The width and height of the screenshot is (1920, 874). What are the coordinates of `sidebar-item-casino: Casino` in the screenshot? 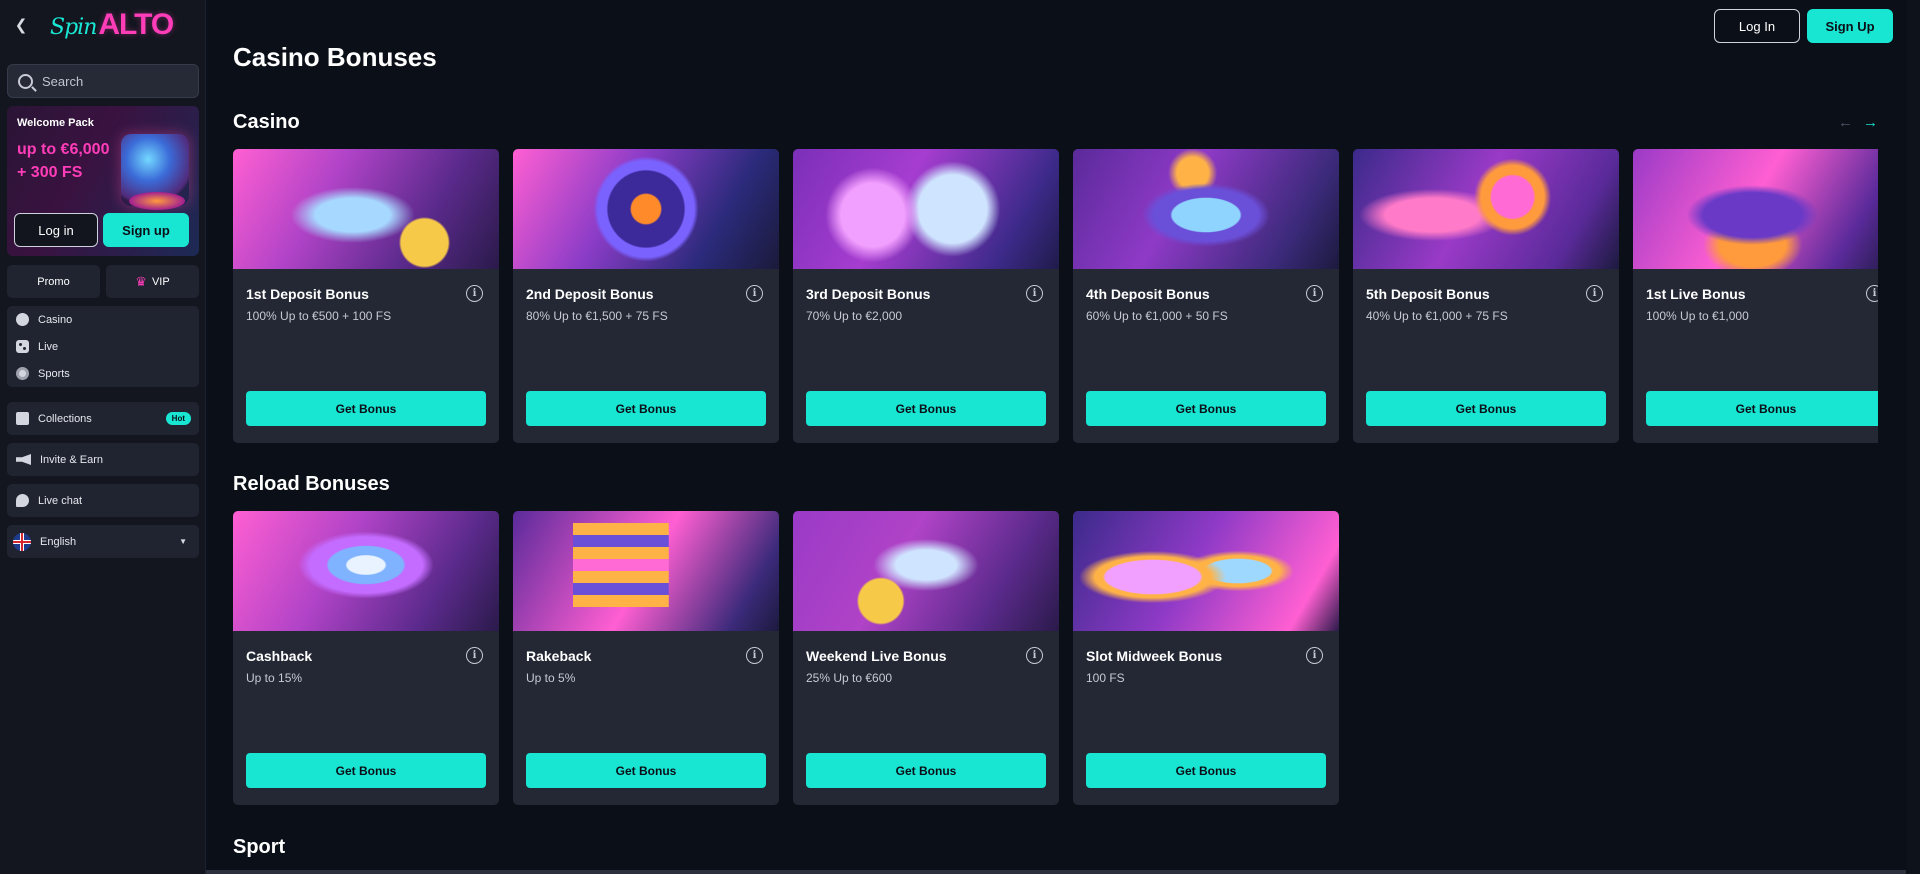 It's located at (103, 319).